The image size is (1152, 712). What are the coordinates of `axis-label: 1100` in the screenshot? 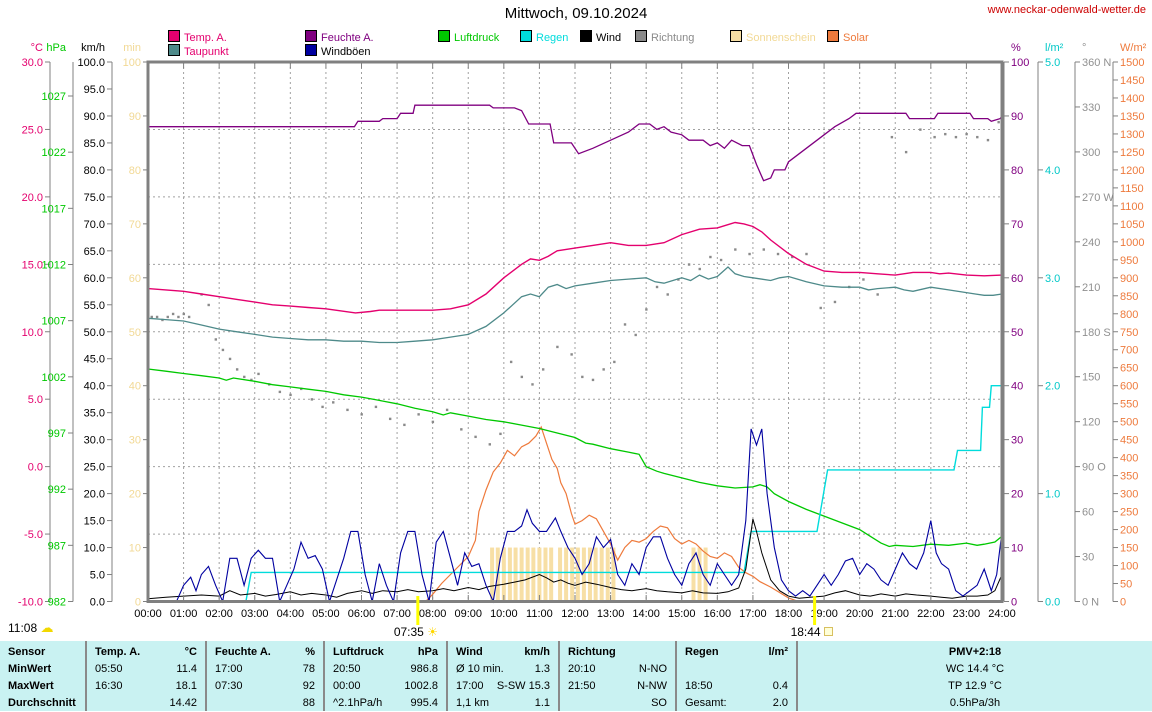 It's located at (1132, 207).